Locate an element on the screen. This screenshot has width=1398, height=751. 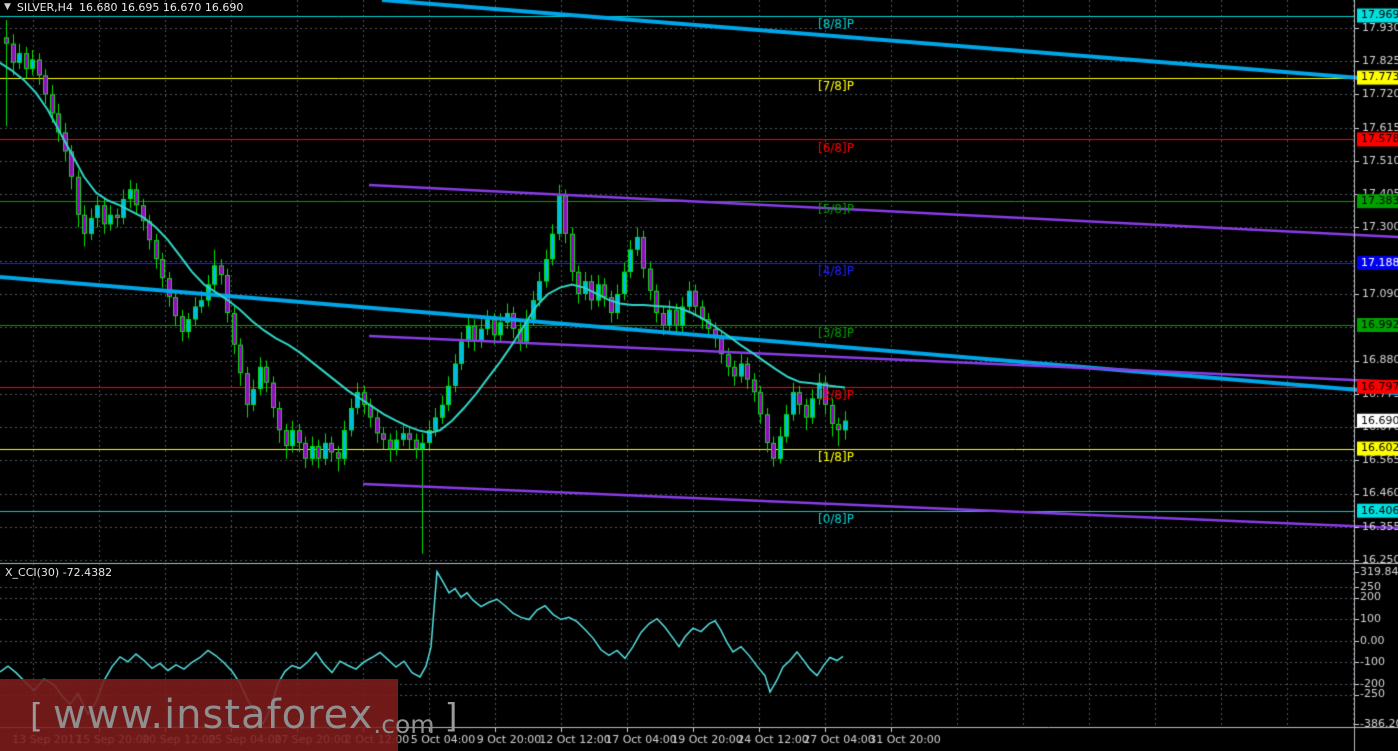
symbol-dropdown-icon: ▼ is located at coordinates (7, 7).